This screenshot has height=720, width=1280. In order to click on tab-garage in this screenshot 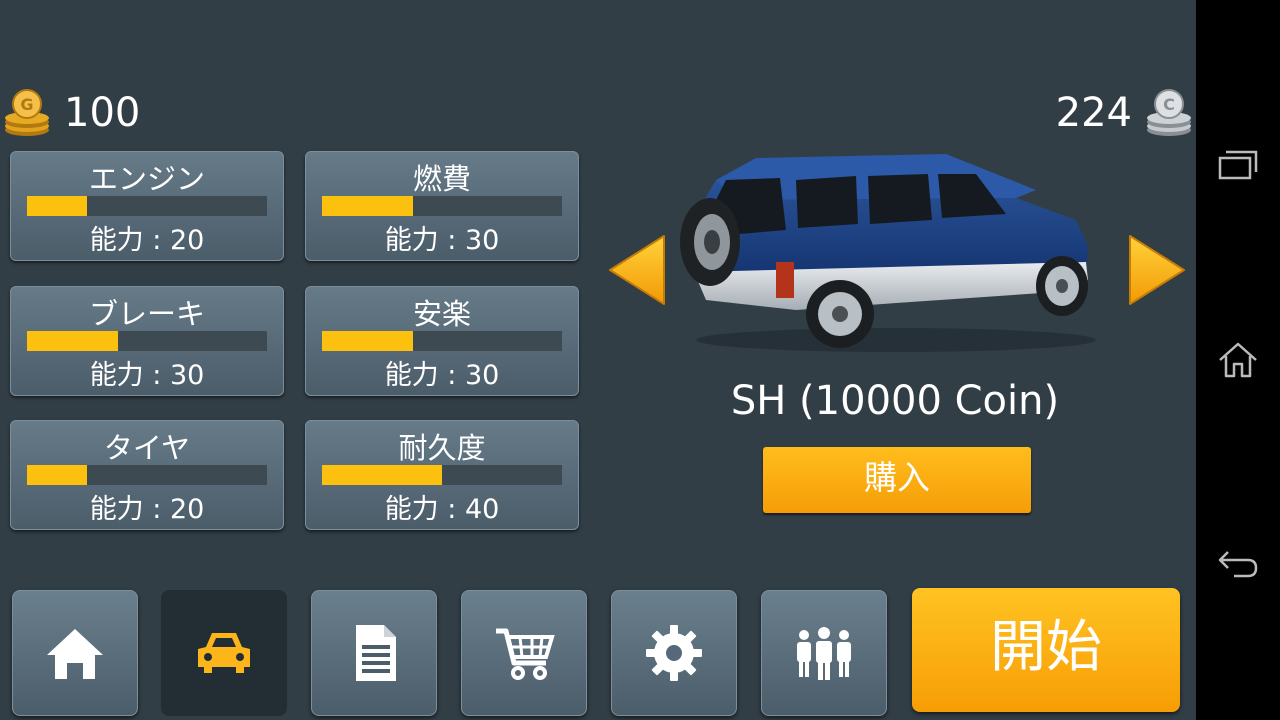, I will do `click(224, 653)`.